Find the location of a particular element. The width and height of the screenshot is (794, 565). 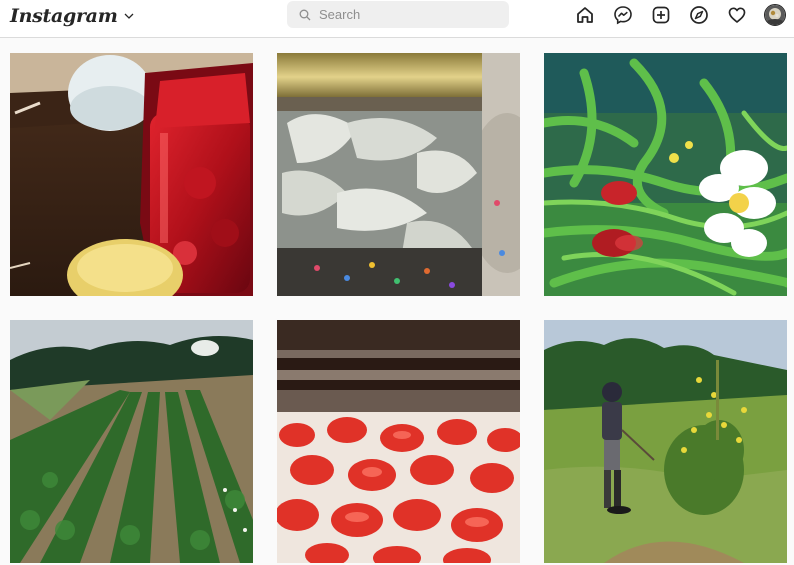

instagram-logo: Instagram is located at coordinates (72, 16).